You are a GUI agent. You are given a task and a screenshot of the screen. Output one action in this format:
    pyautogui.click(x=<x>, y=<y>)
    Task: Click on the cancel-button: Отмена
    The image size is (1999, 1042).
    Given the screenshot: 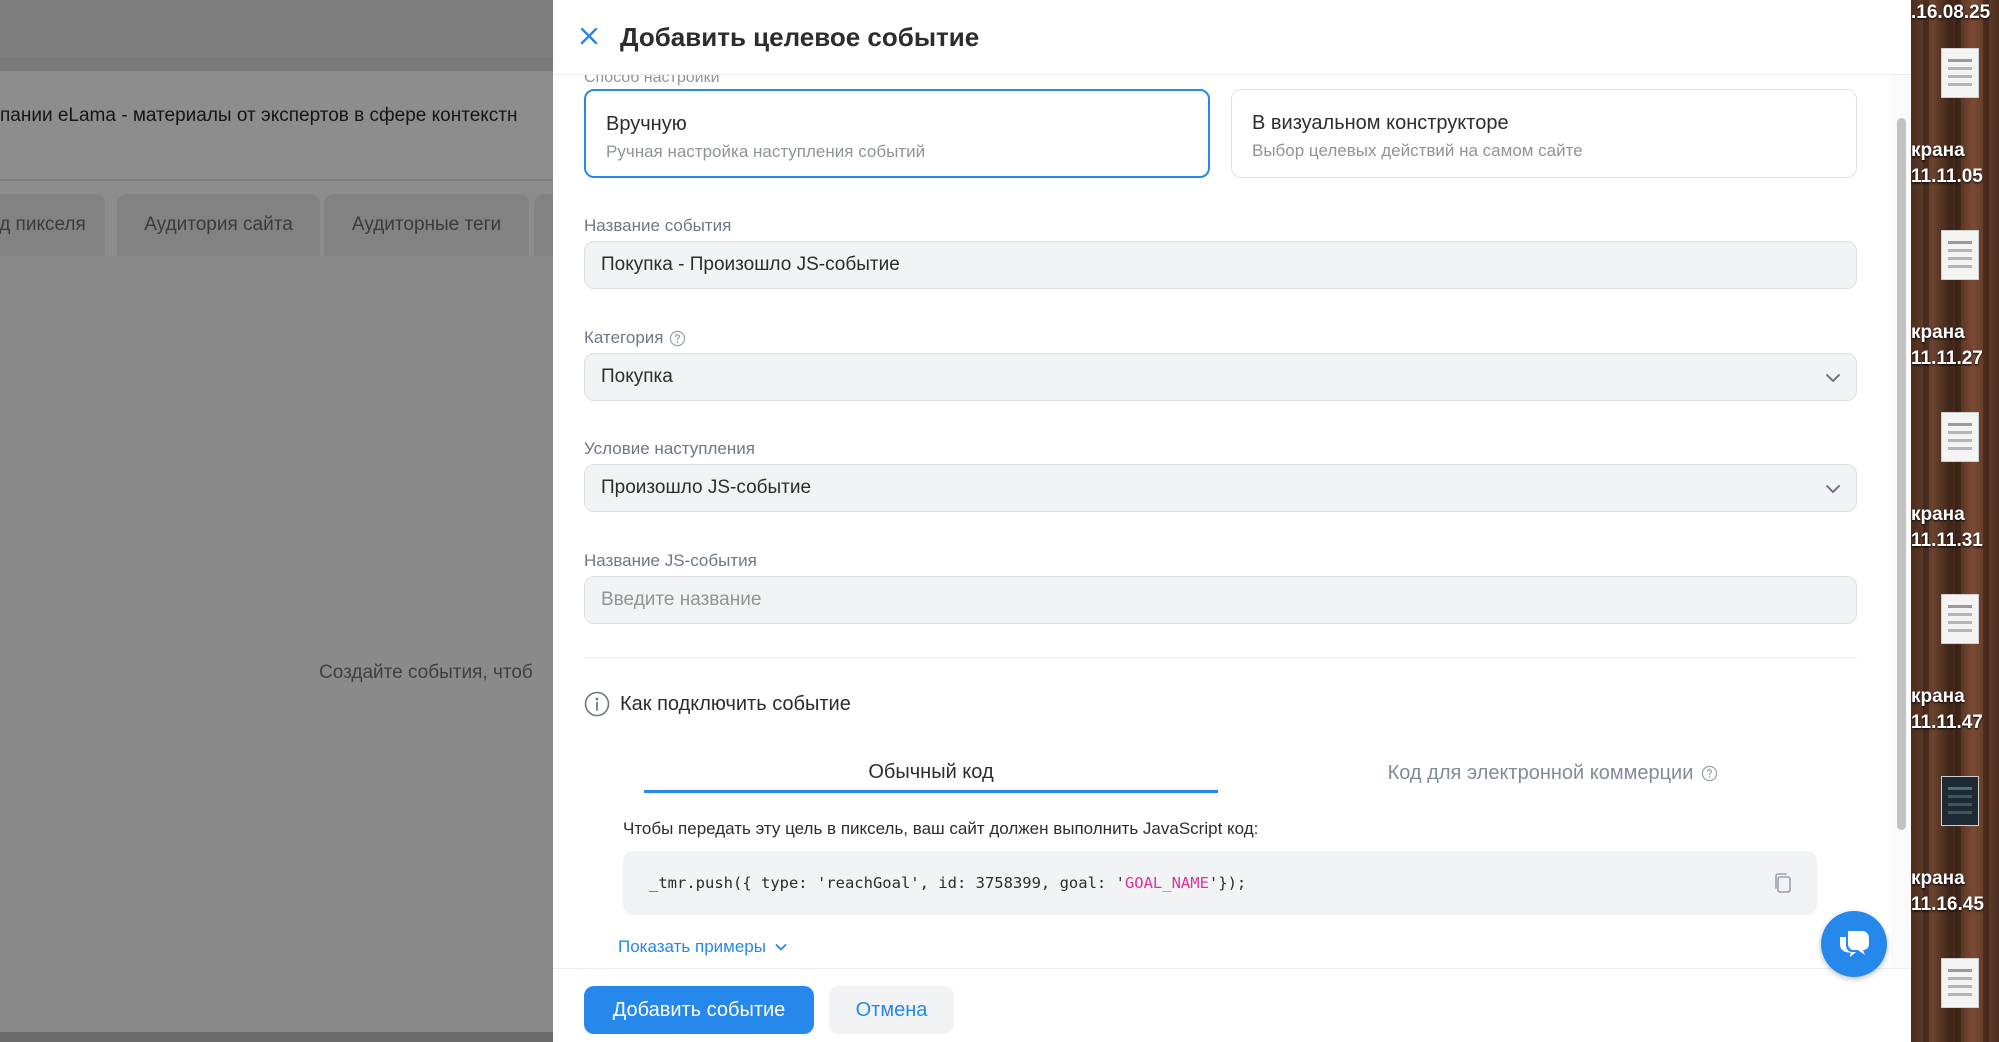 What is the action you would take?
    pyautogui.click(x=891, y=1010)
    